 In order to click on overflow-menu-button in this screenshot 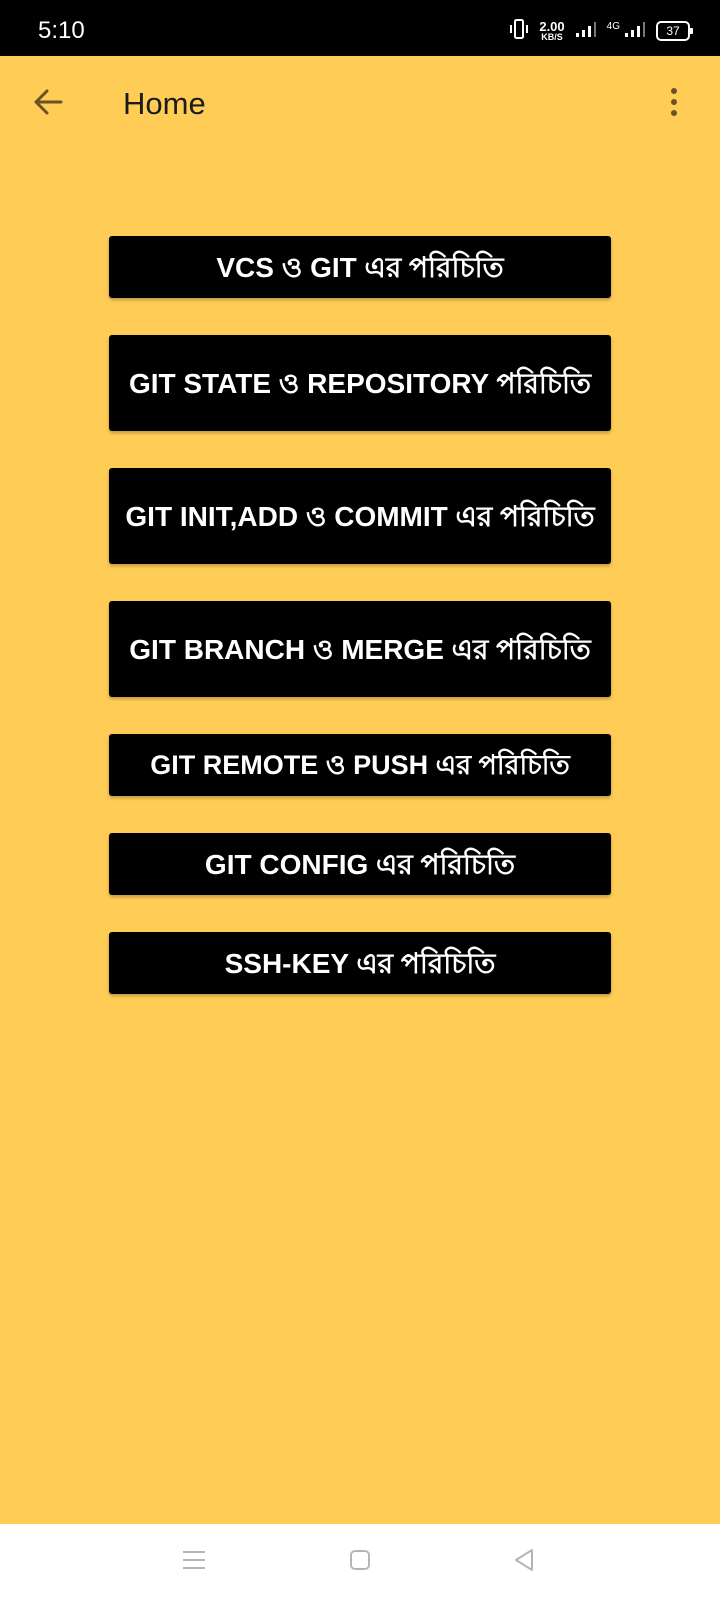, I will do `click(674, 104)`.